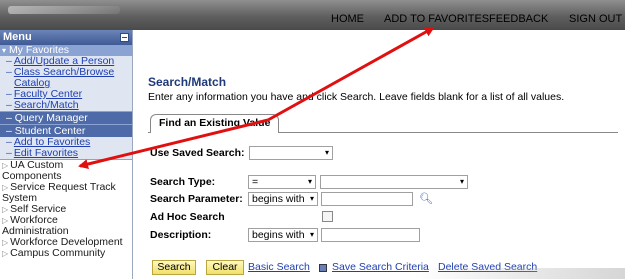  Describe the element at coordinates (370, 235) in the screenshot. I see `description-input` at that location.